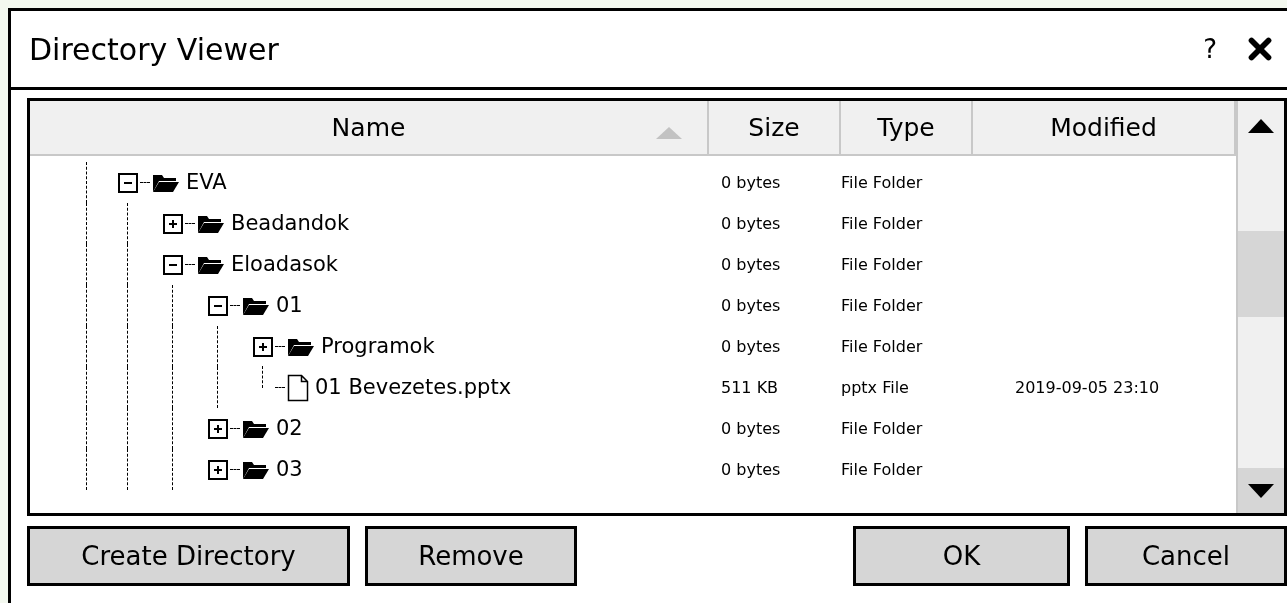 Image resolution: width=1287 pixels, height=603 pixels. What do you see at coordinates (875, 387) in the screenshot?
I see `type-cell-text: pptx File` at bounding box center [875, 387].